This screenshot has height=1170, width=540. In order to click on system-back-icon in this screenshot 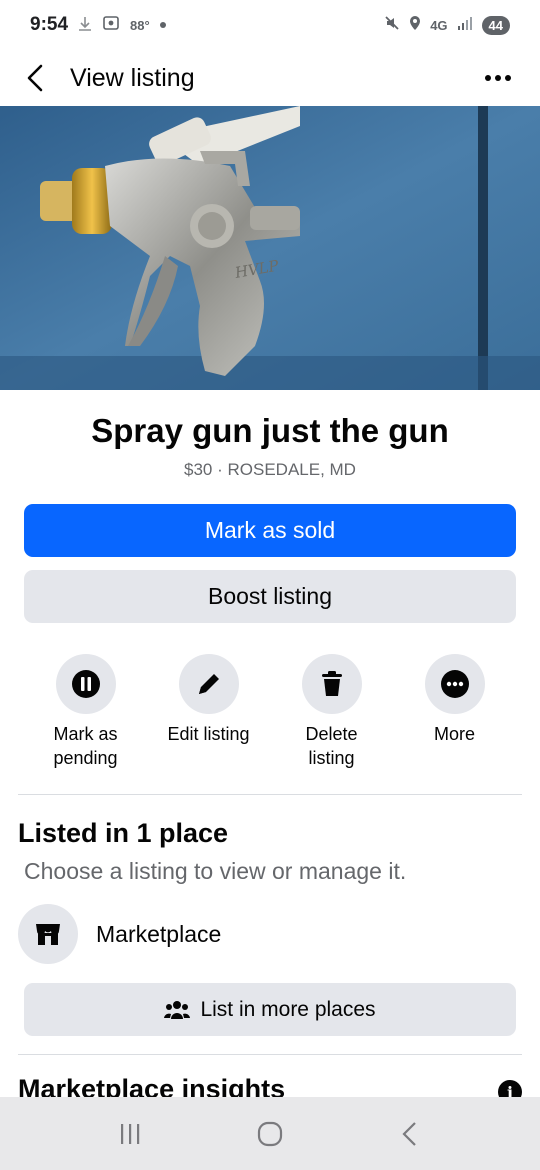, I will do `click(409, 1133)`.